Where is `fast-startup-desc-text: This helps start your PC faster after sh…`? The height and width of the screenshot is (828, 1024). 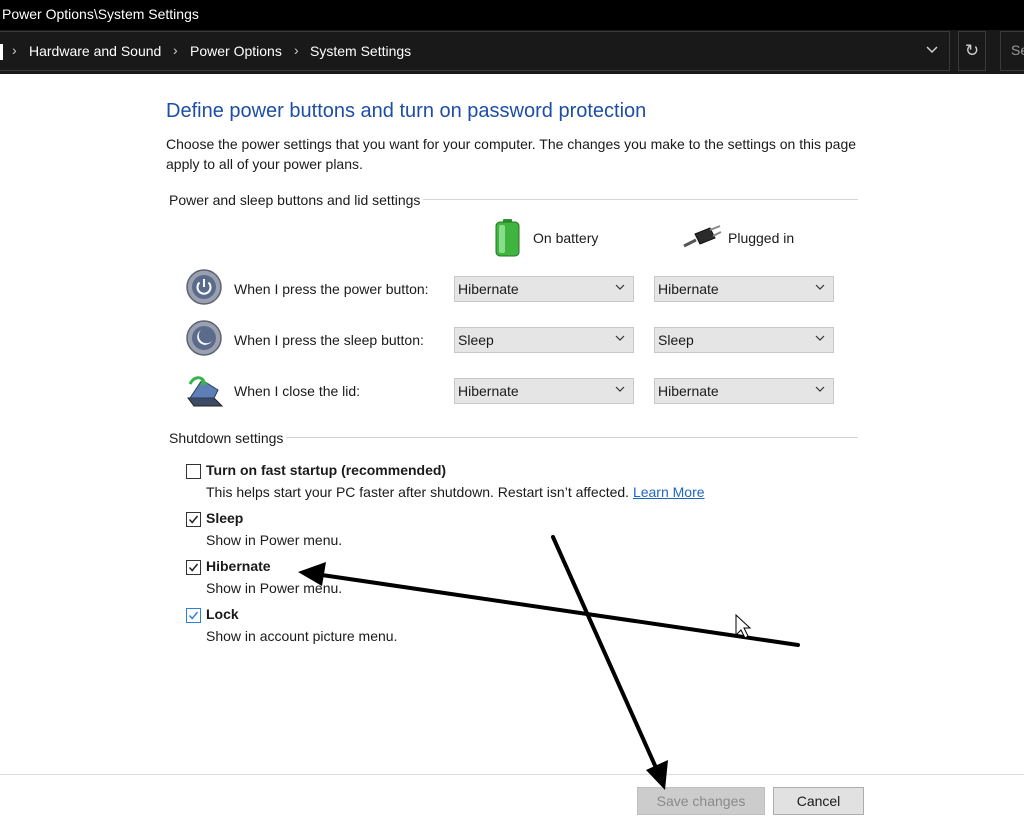
fast-startup-desc-text: This helps start your PC faster after sh… is located at coordinates (418, 492).